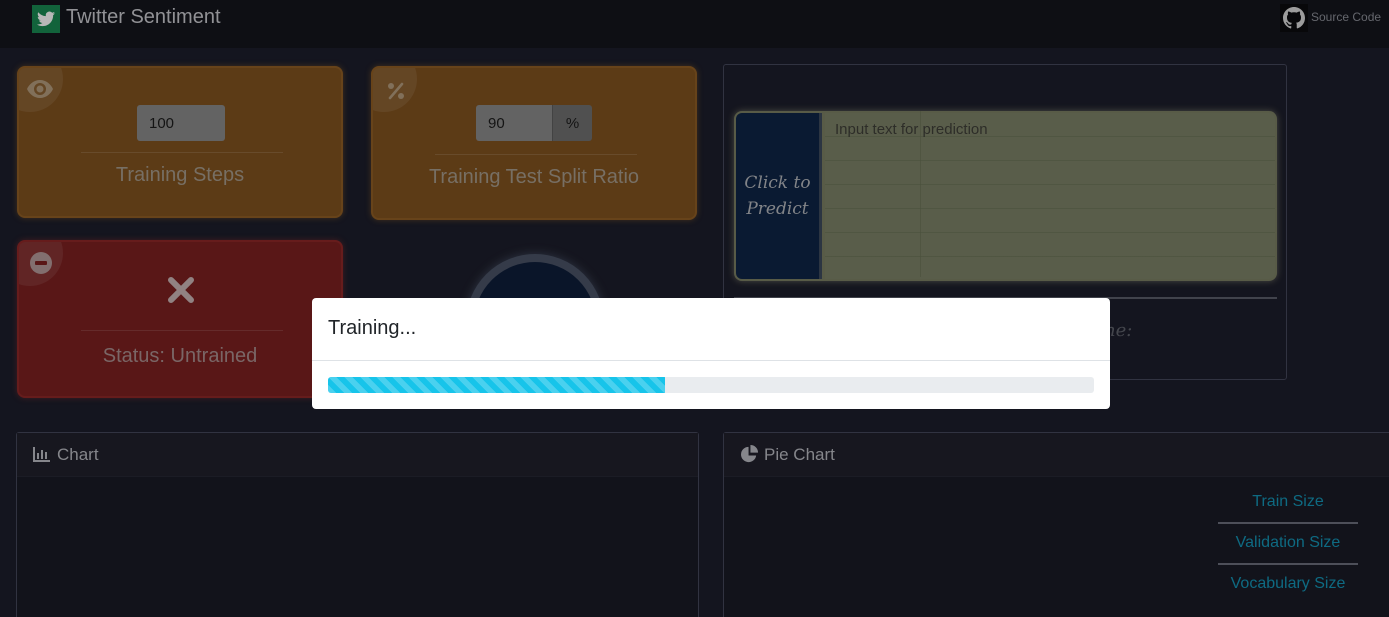 The image size is (1389, 617). Describe the element at coordinates (711, 385) in the screenshot. I see `training-progress-bar` at that location.